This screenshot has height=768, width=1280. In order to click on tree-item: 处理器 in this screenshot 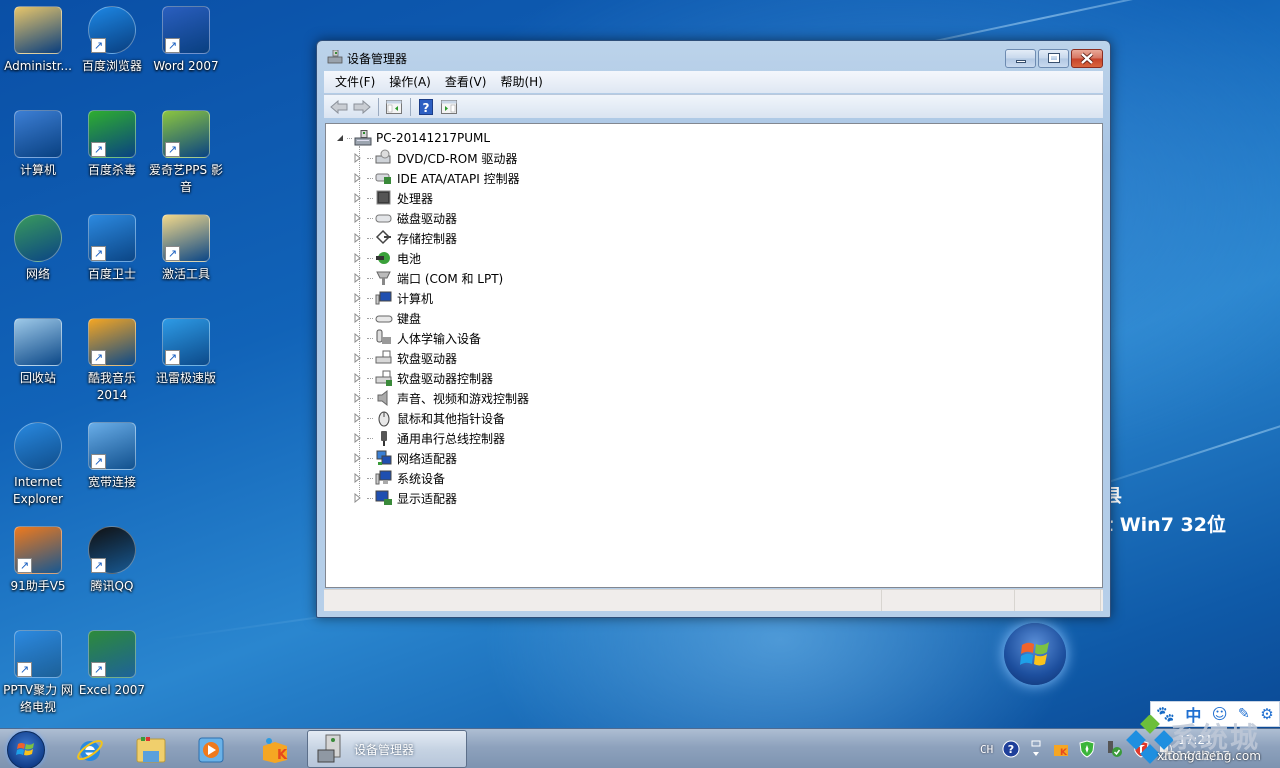, I will do `click(393, 198)`.